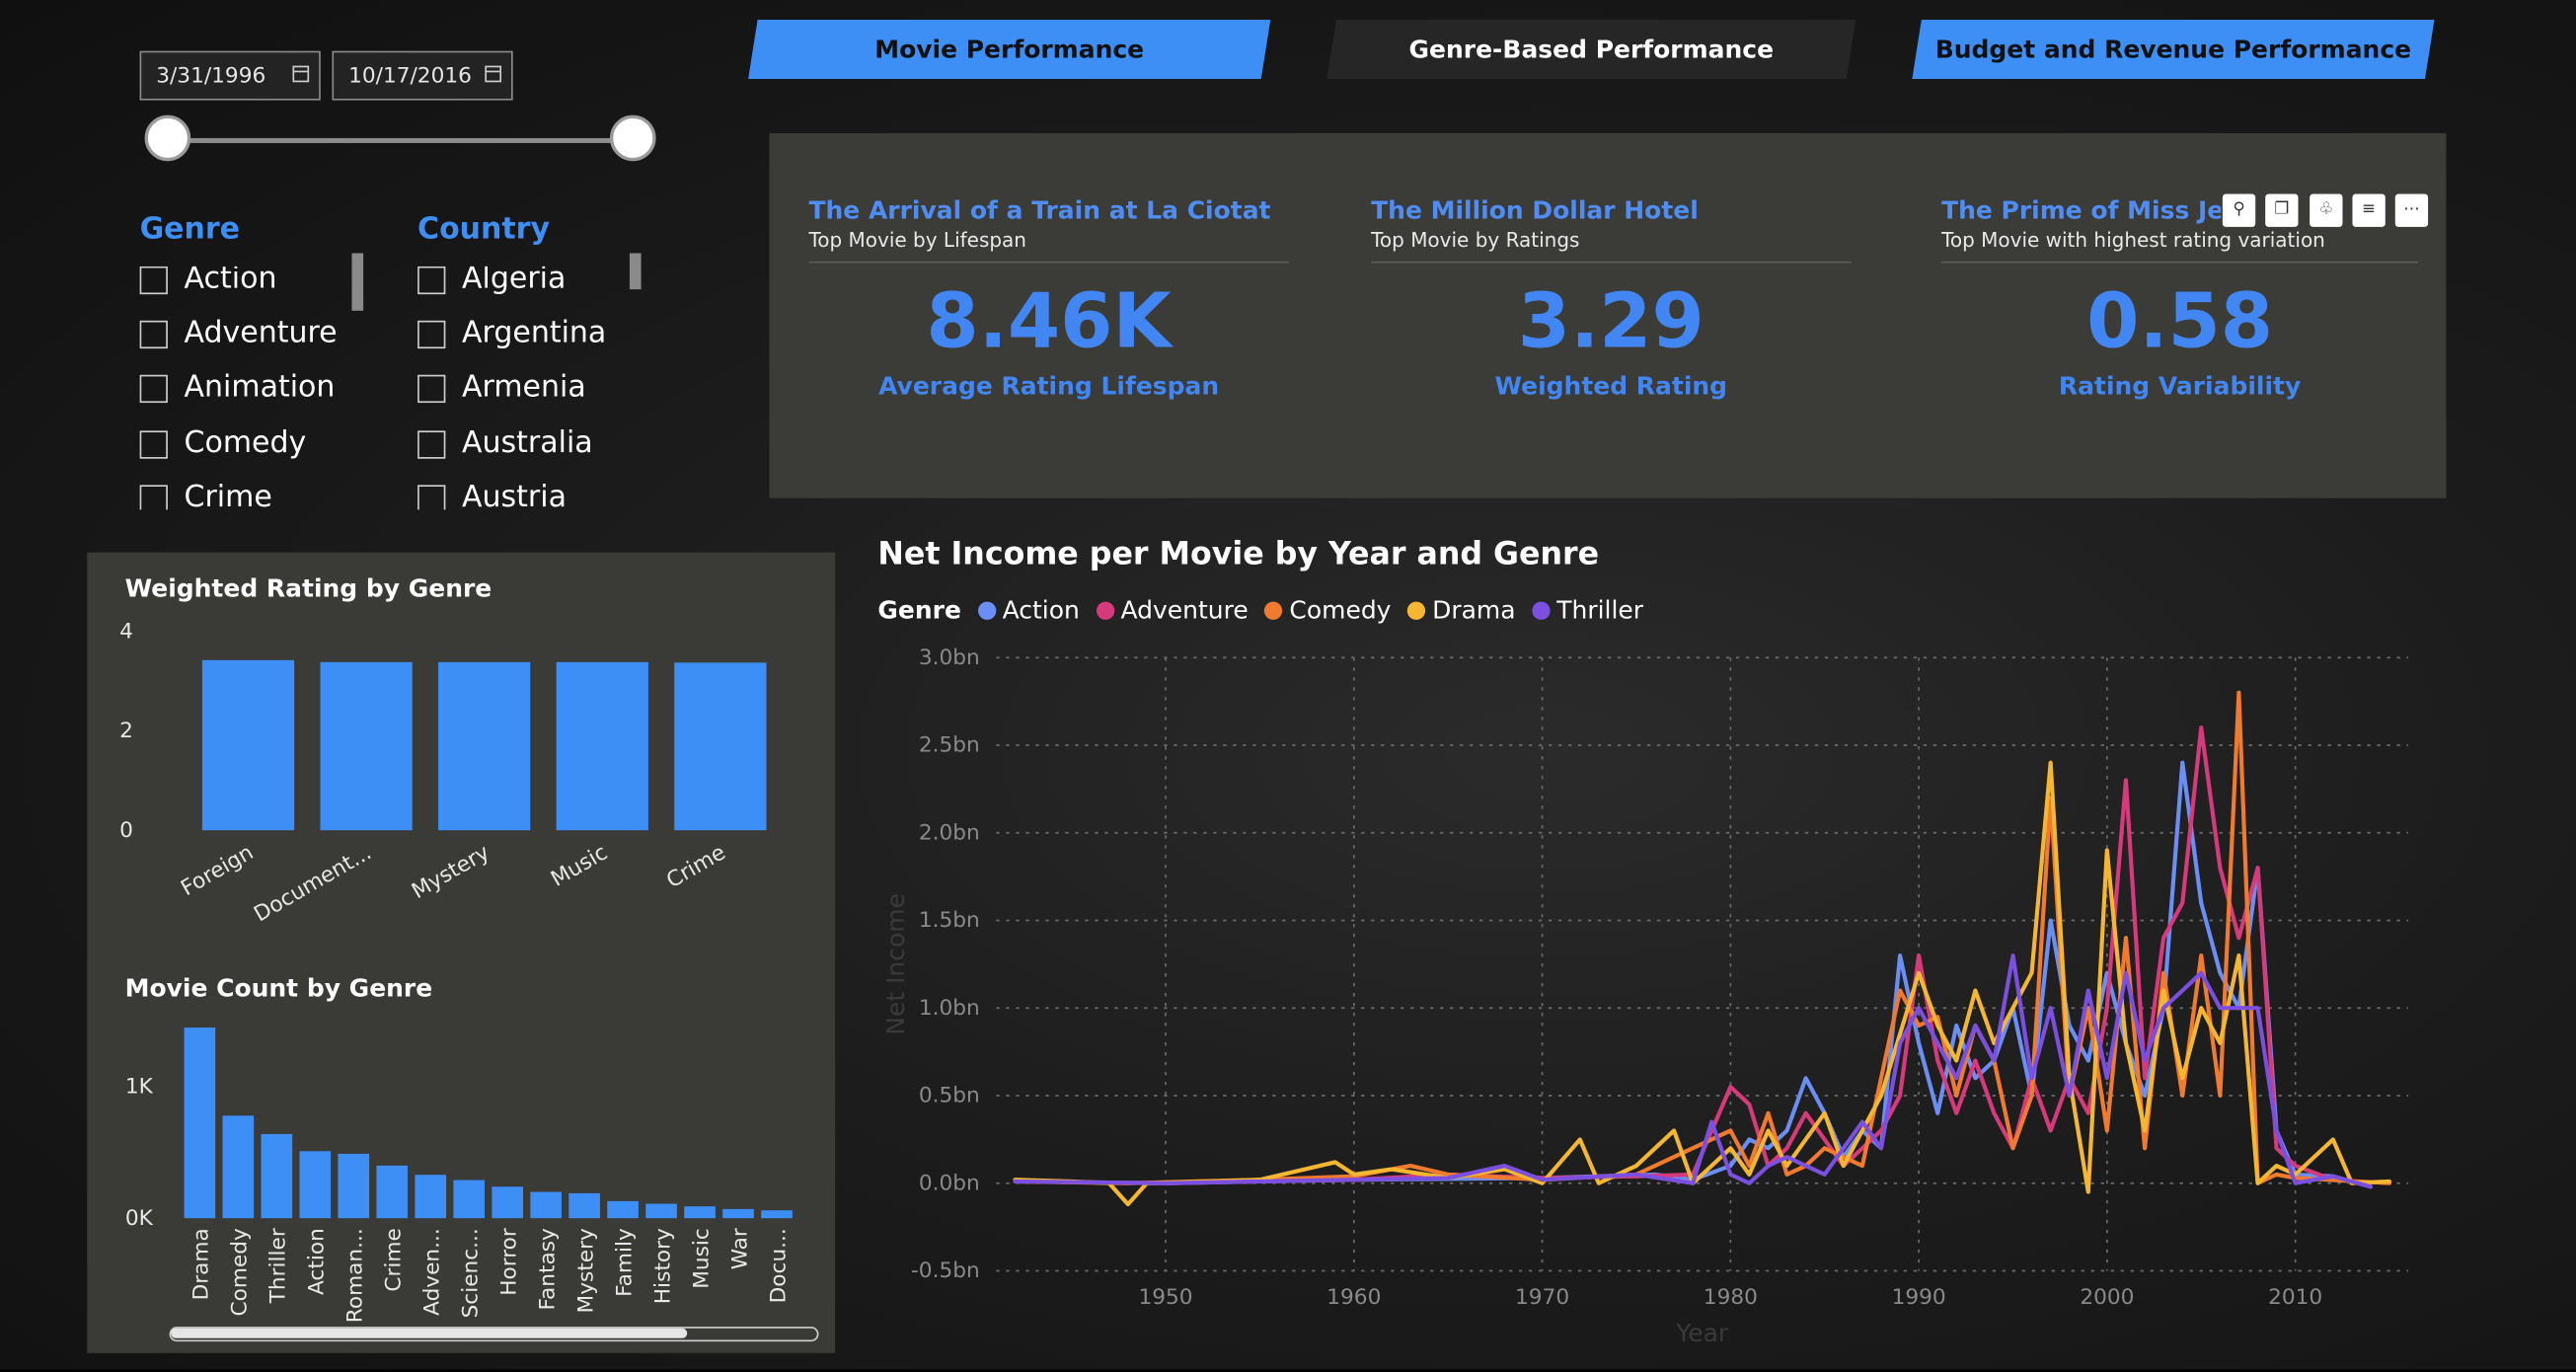 The height and width of the screenshot is (1372, 2576). I want to click on legend-item-thriller: Thriller, so click(1587, 610).